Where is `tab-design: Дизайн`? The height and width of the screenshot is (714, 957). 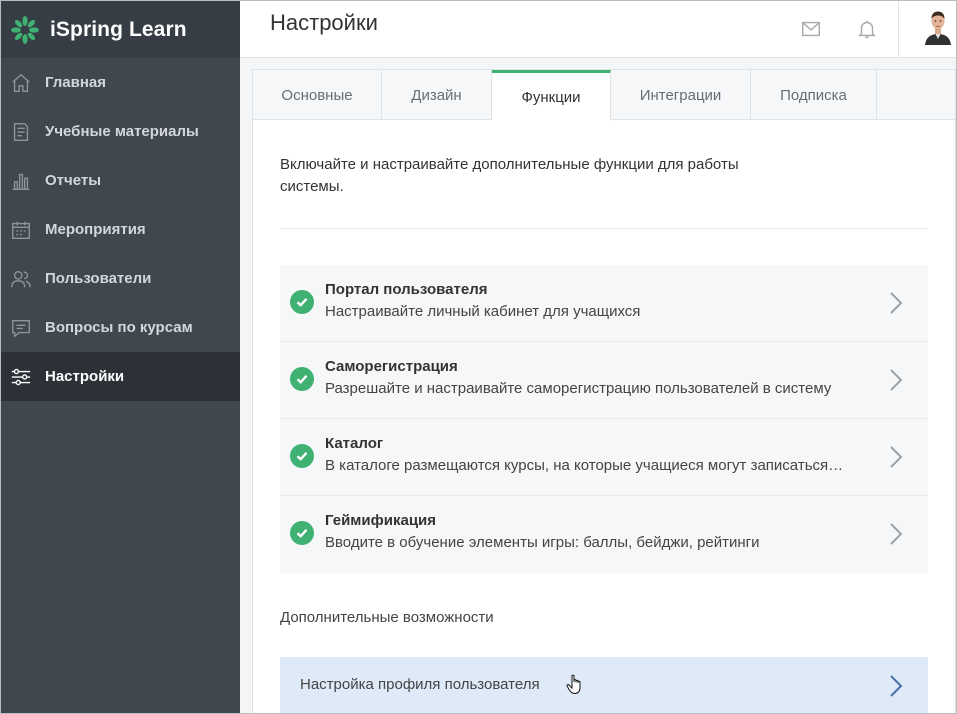 tab-design: Дизайн is located at coordinates (437, 95).